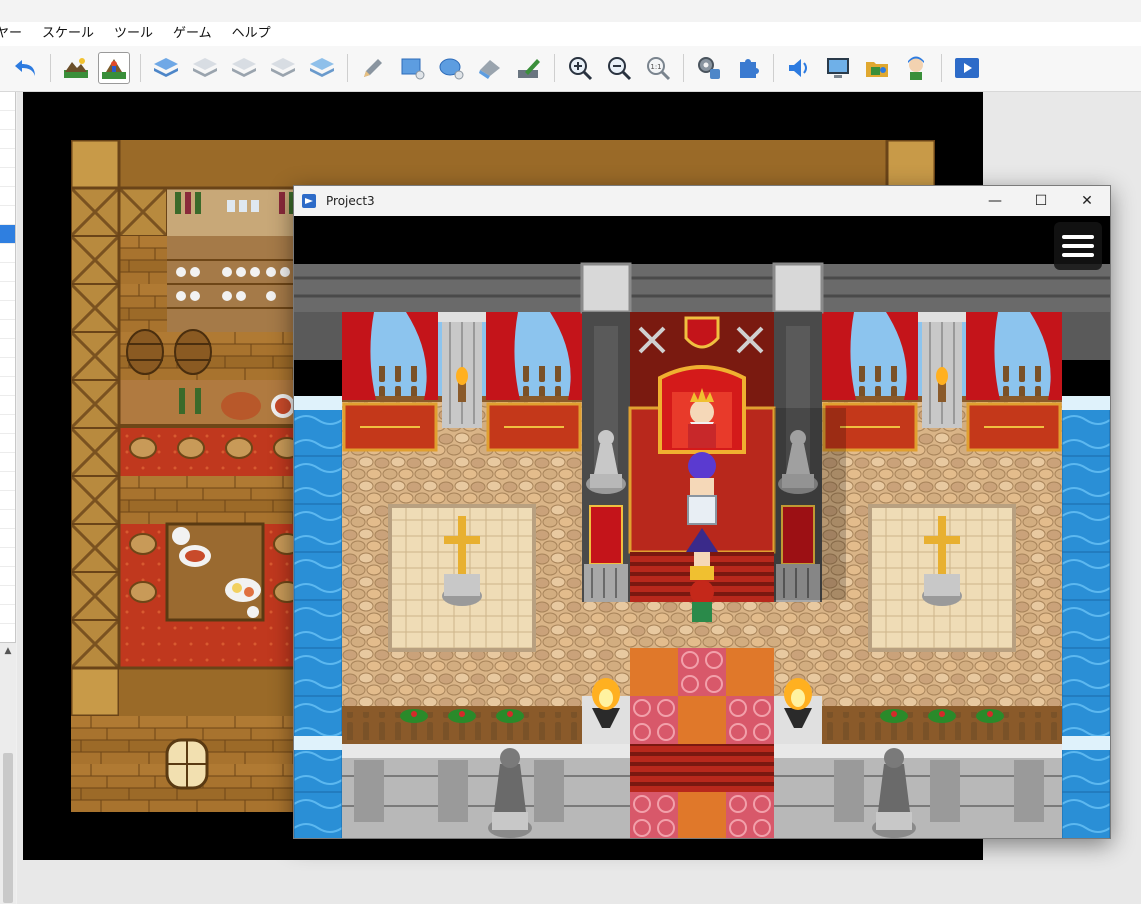 Image resolution: width=1141 pixels, height=904 pixels. I want to click on resource-manager-icon, so click(877, 68).